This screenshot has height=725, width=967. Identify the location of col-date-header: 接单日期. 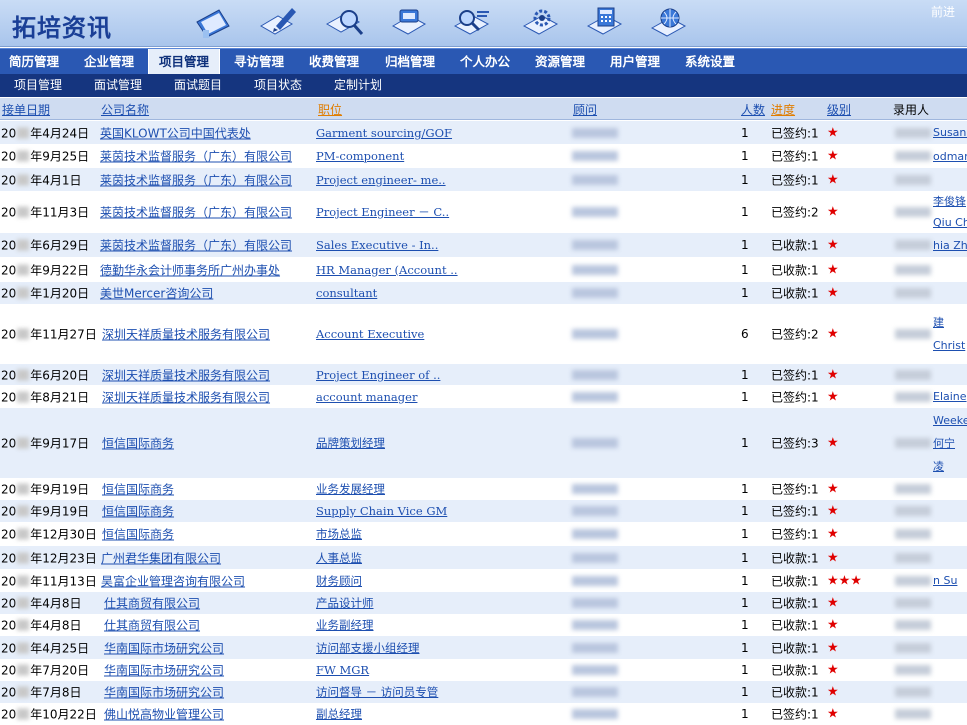
(26, 109).